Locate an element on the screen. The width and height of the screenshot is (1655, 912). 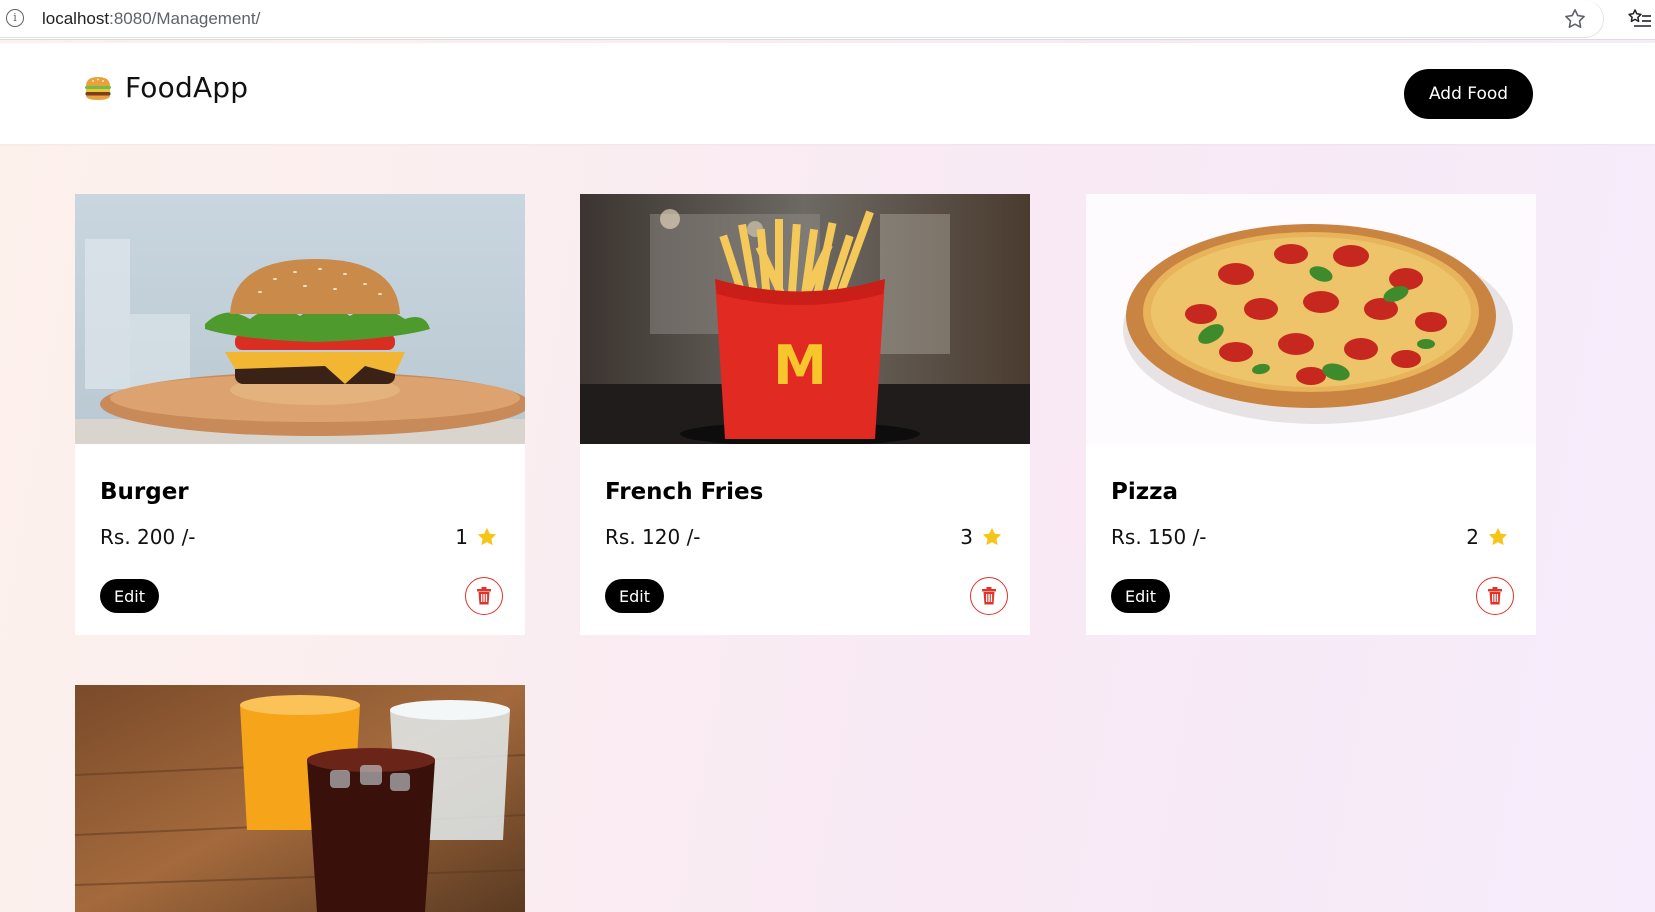
food-rating: 2 is located at coordinates (1487, 537).